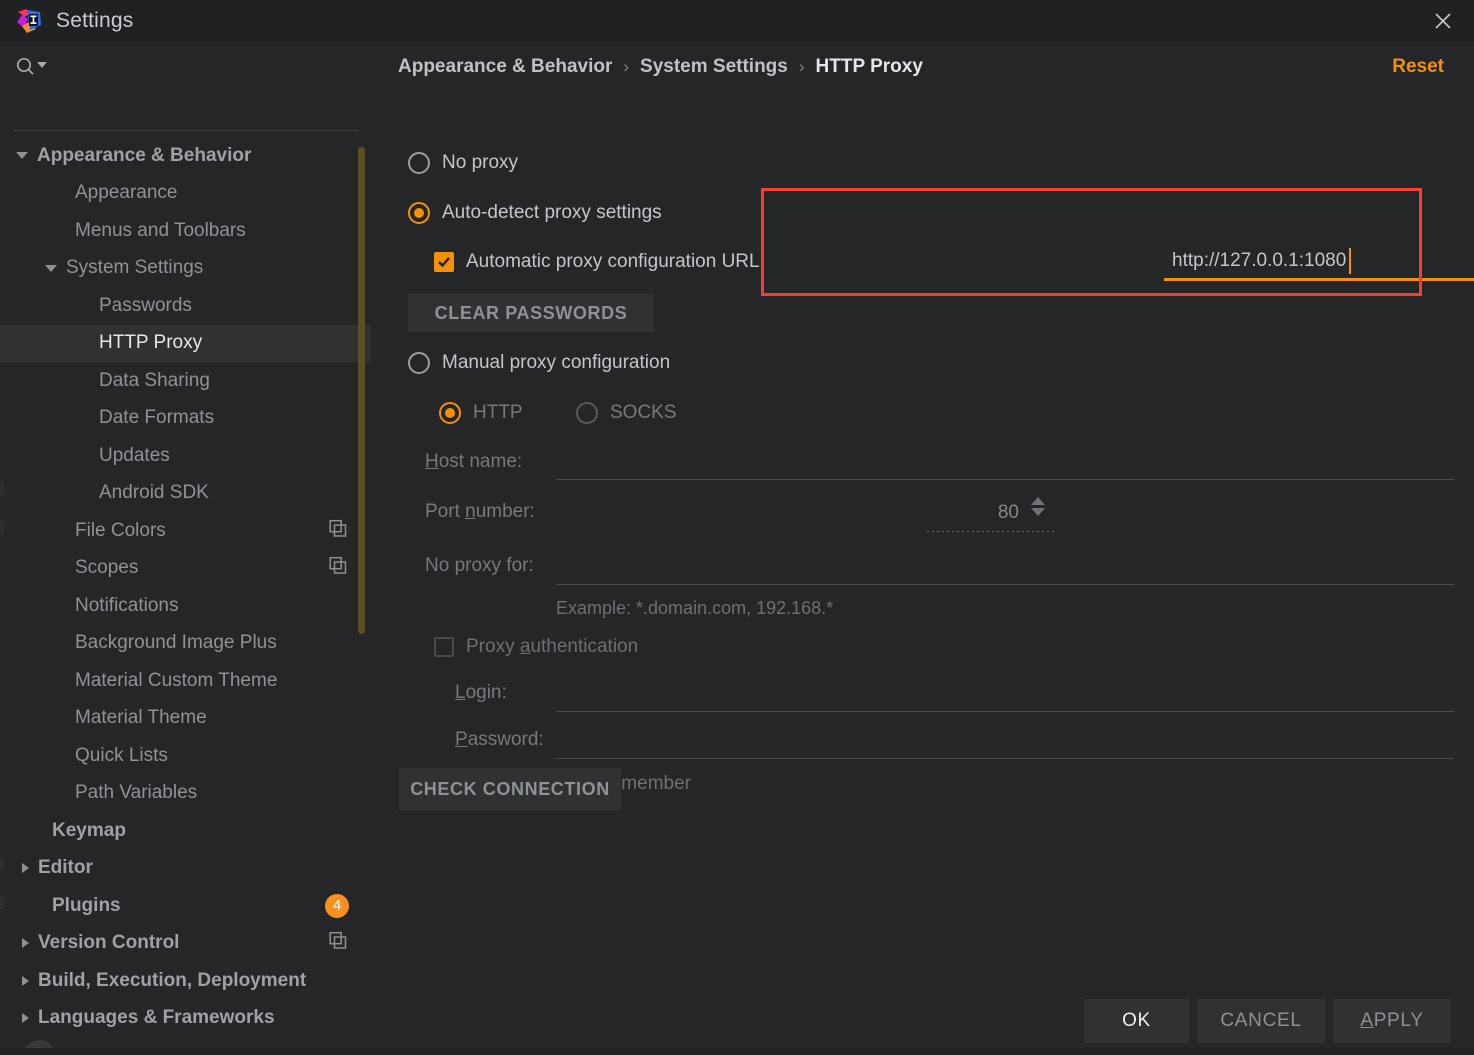  What do you see at coordinates (525, 646) in the screenshot?
I see `proxy-auth-mnemonic: a` at bounding box center [525, 646].